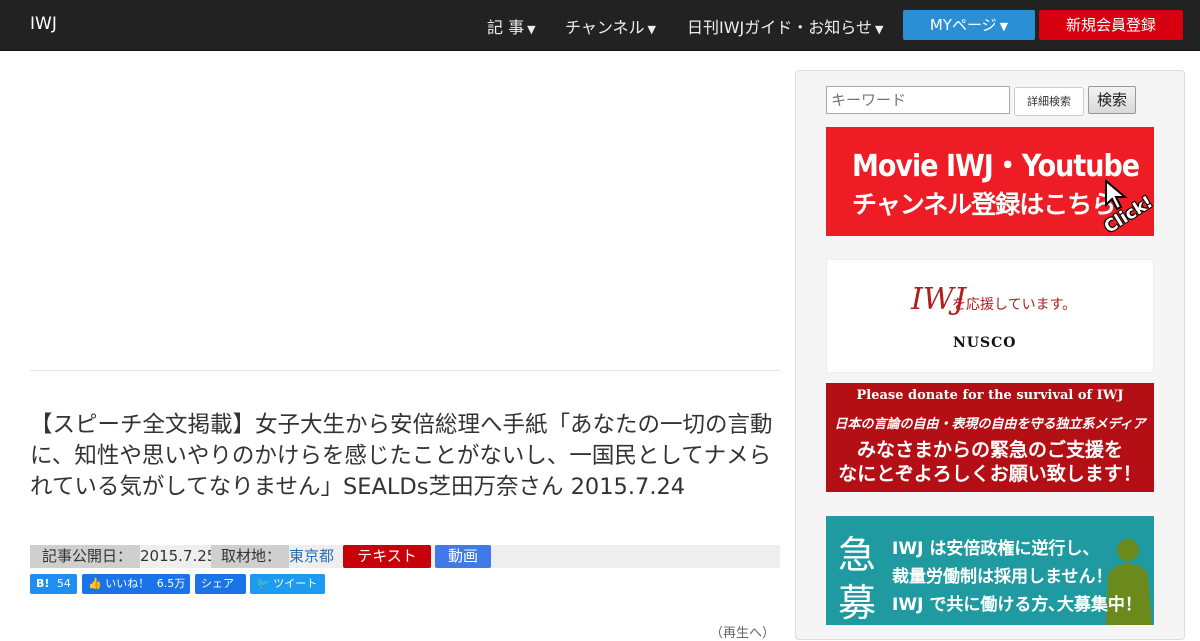 The height and width of the screenshot is (641, 1200). Describe the element at coordinates (990, 316) in the screenshot. I see `nusco-support-banner: IWJ を応援しています。 NUSCO` at that location.